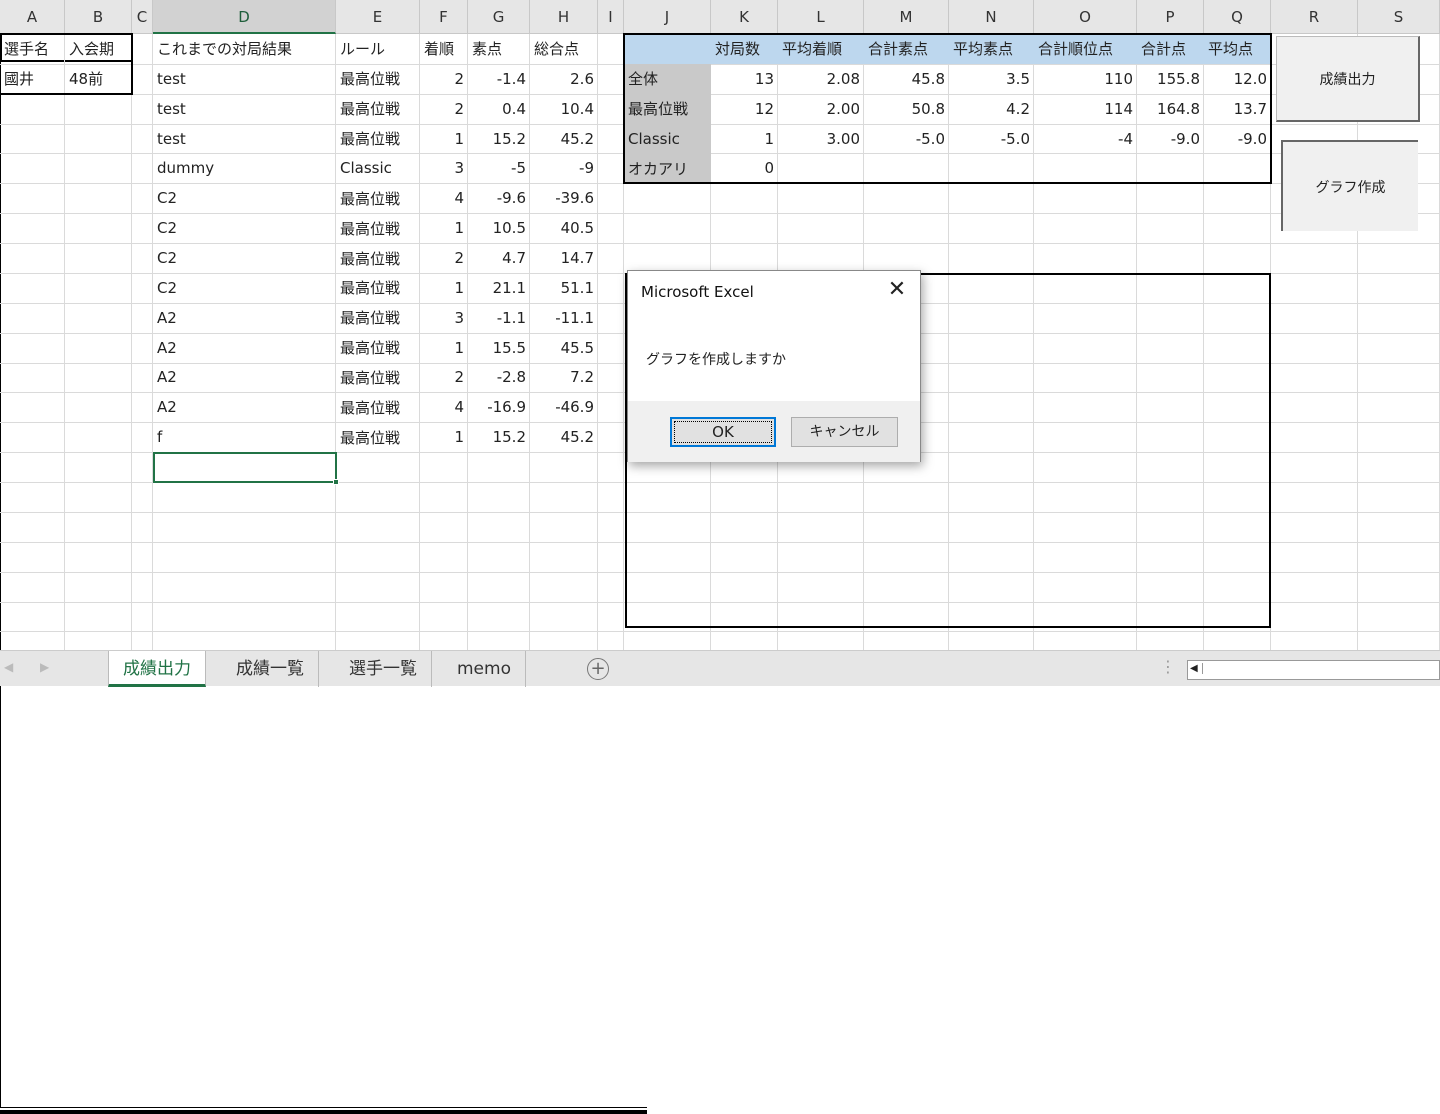 This screenshot has height=1114, width=1440. I want to click on summary-header: 合計順位点, so click(1085, 49).